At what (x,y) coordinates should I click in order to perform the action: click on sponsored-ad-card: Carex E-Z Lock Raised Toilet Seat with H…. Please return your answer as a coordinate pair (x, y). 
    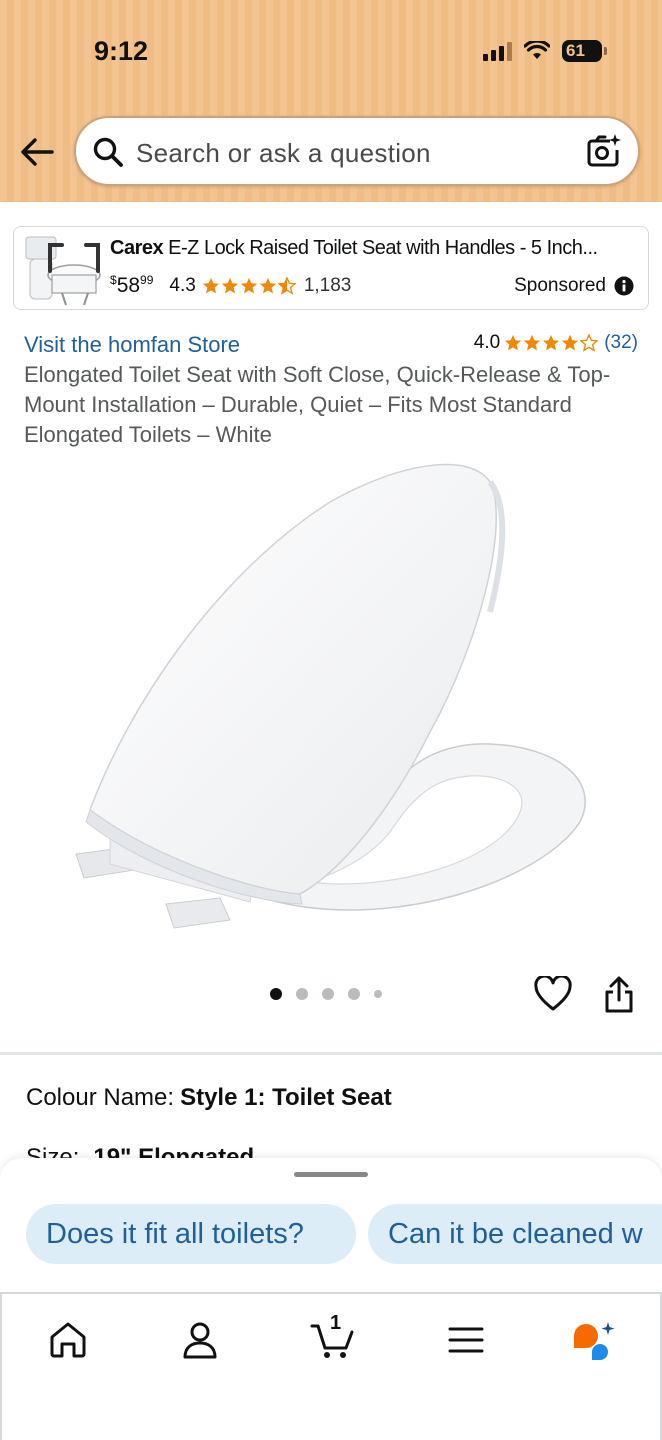
    Looking at the image, I should click on (331, 268).